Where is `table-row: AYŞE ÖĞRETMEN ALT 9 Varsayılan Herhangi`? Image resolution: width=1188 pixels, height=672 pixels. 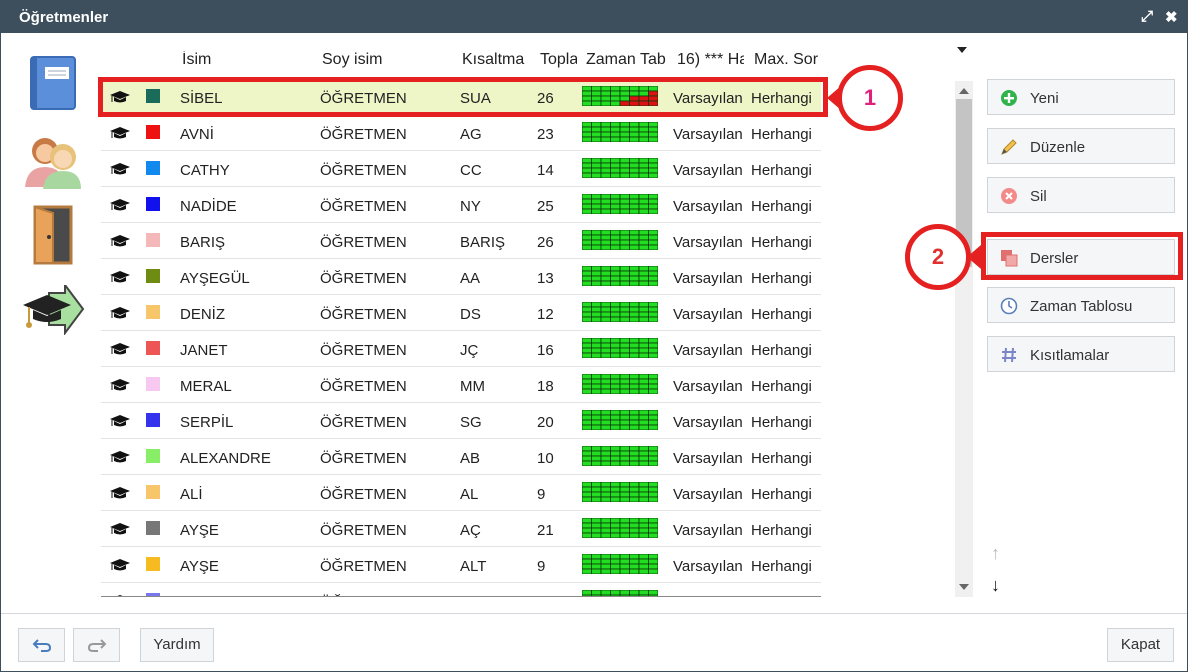
table-row: AYŞE ÖĞRETMEN ALT 9 Varsayılan Herhangi is located at coordinates (461, 565).